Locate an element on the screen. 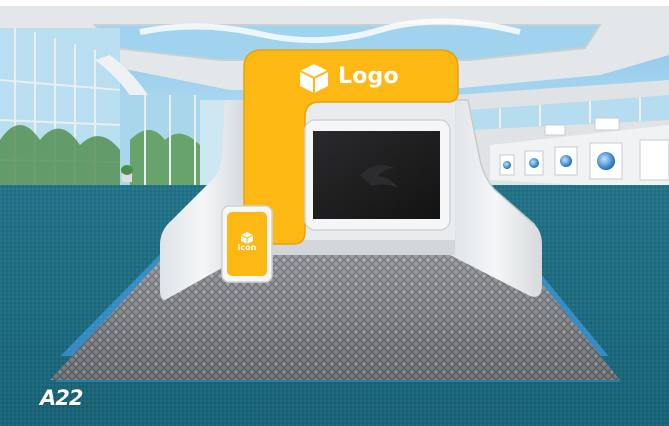 This screenshot has width=669, height=426. standee-icon-label: icon is located at coordinates (247, 247).